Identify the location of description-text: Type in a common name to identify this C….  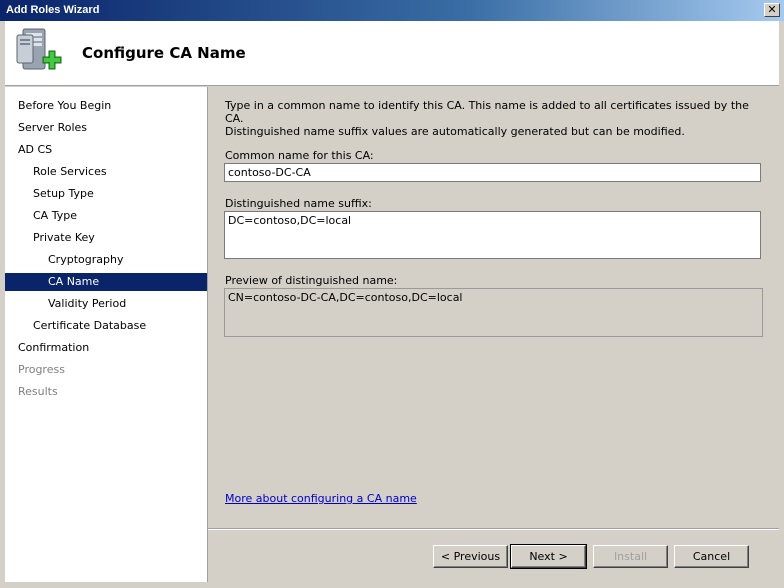
(490, 118).